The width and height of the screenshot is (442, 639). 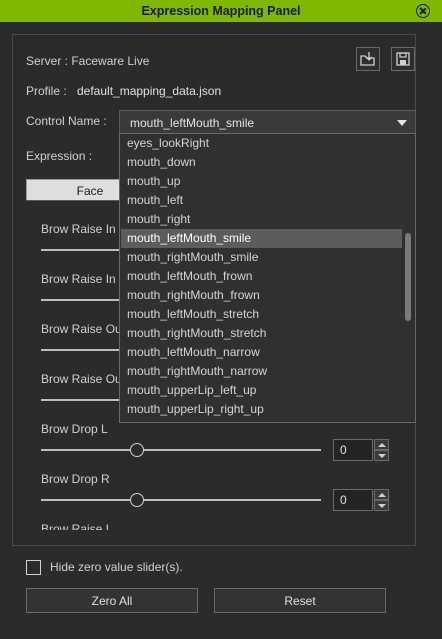 What do you see at coordinates (261, 200) in the screenshot?
I see `dropdown-option: mouth_left` at bounding box center [261, 200].